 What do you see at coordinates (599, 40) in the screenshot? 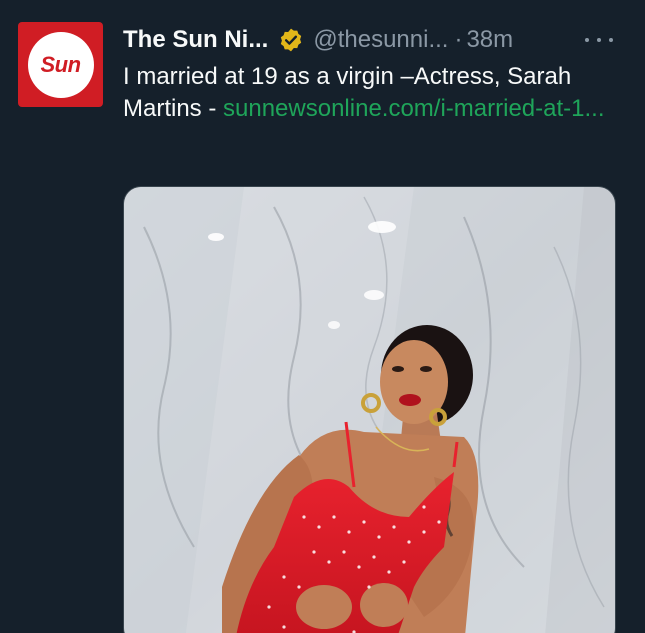
I see `more-options-icon` at bounding box center [599, 40].